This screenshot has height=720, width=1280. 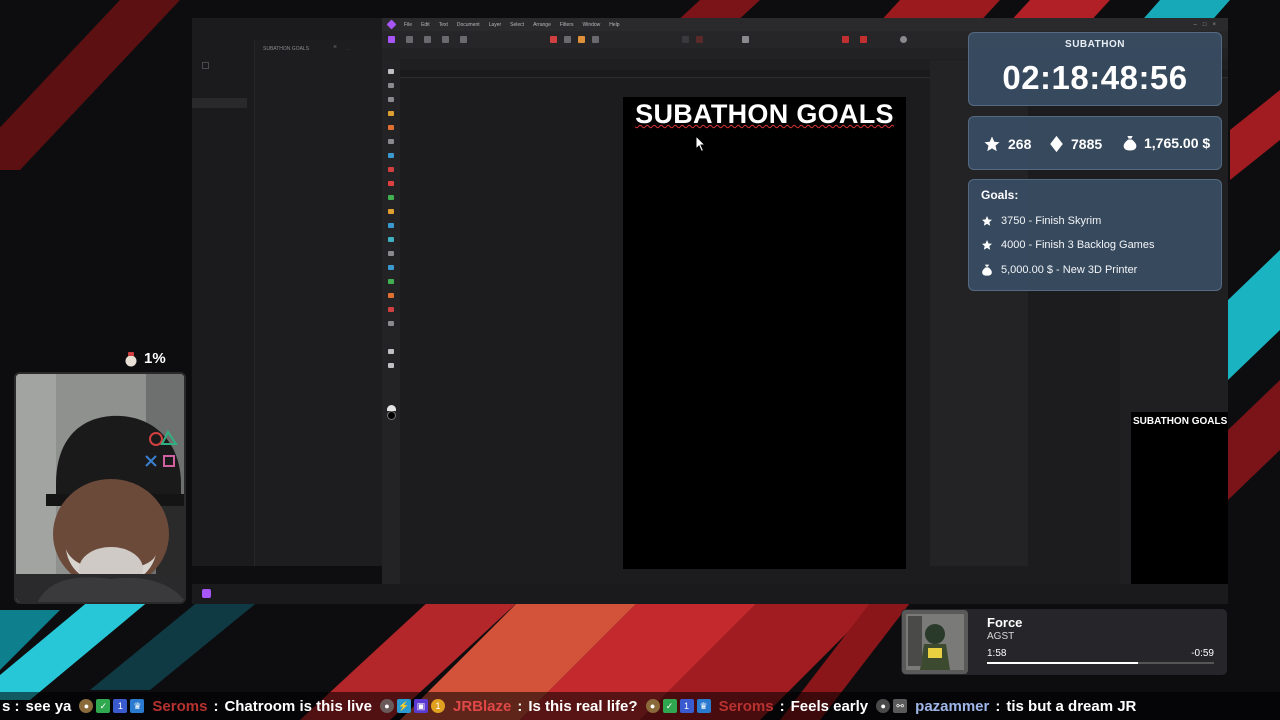 What do you see at coordinates (287, 575) in the screenshot?
I see `status-strip` at bounding box center [287, 575].